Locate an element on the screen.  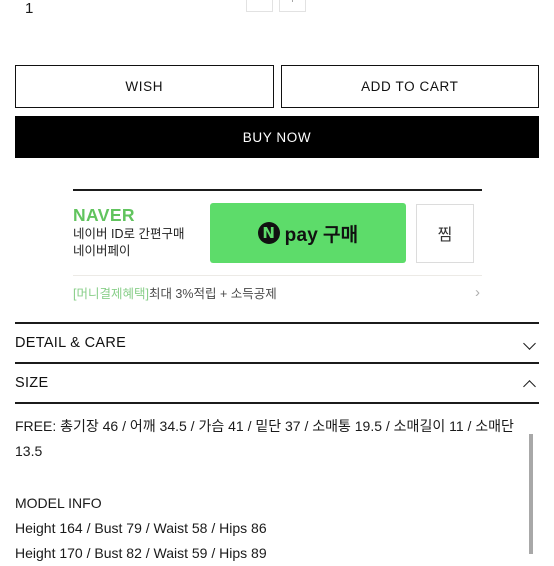
accordion-title-detail-care: DETAIL & CARE is located at coordinates (71, 343).